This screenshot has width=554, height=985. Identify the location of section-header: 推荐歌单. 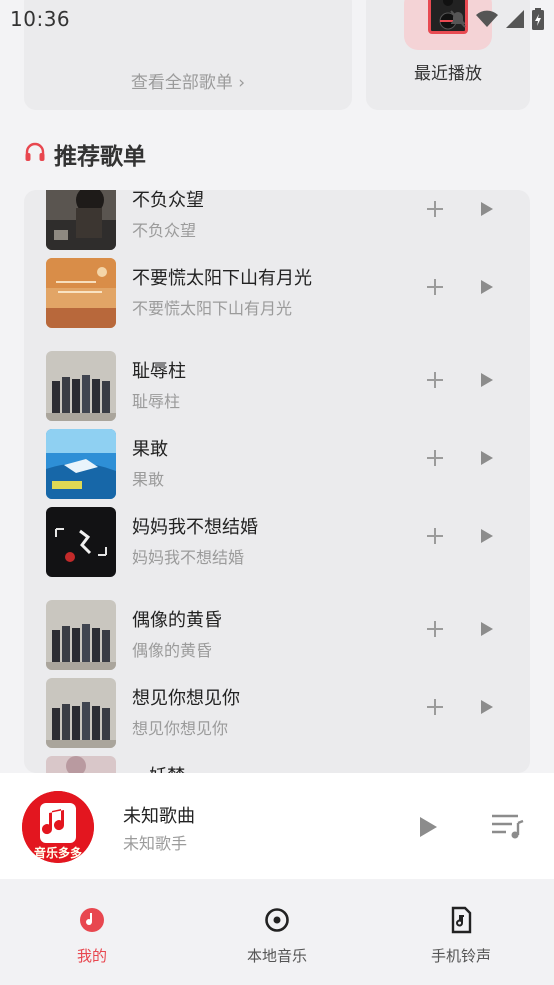
(85, 154).